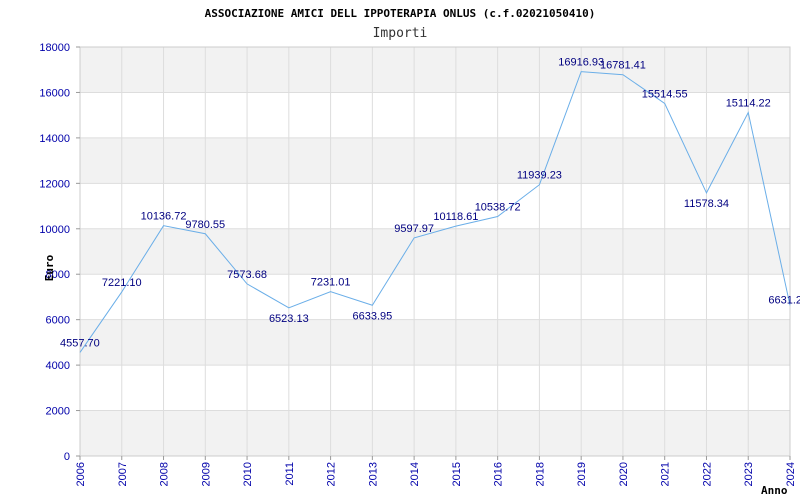 The width and height of the screenshot is (800, 500). I want to click on x-tick-label: 2008, so click(165, 474).